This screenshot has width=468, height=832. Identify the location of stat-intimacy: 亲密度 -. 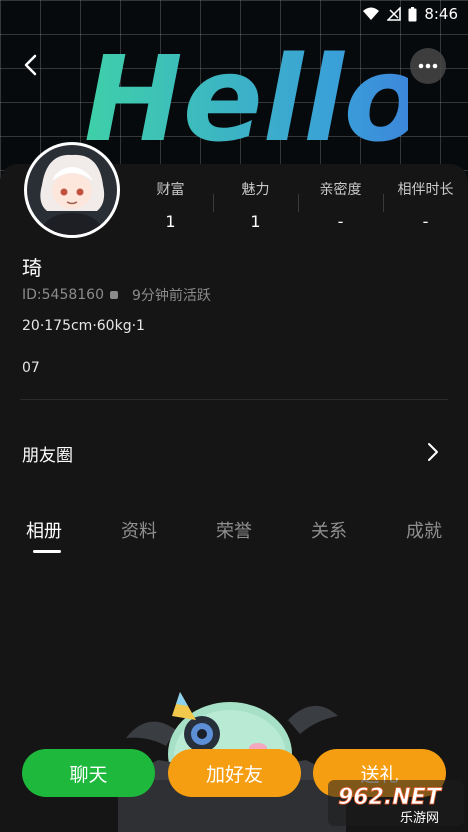
(340, 210).